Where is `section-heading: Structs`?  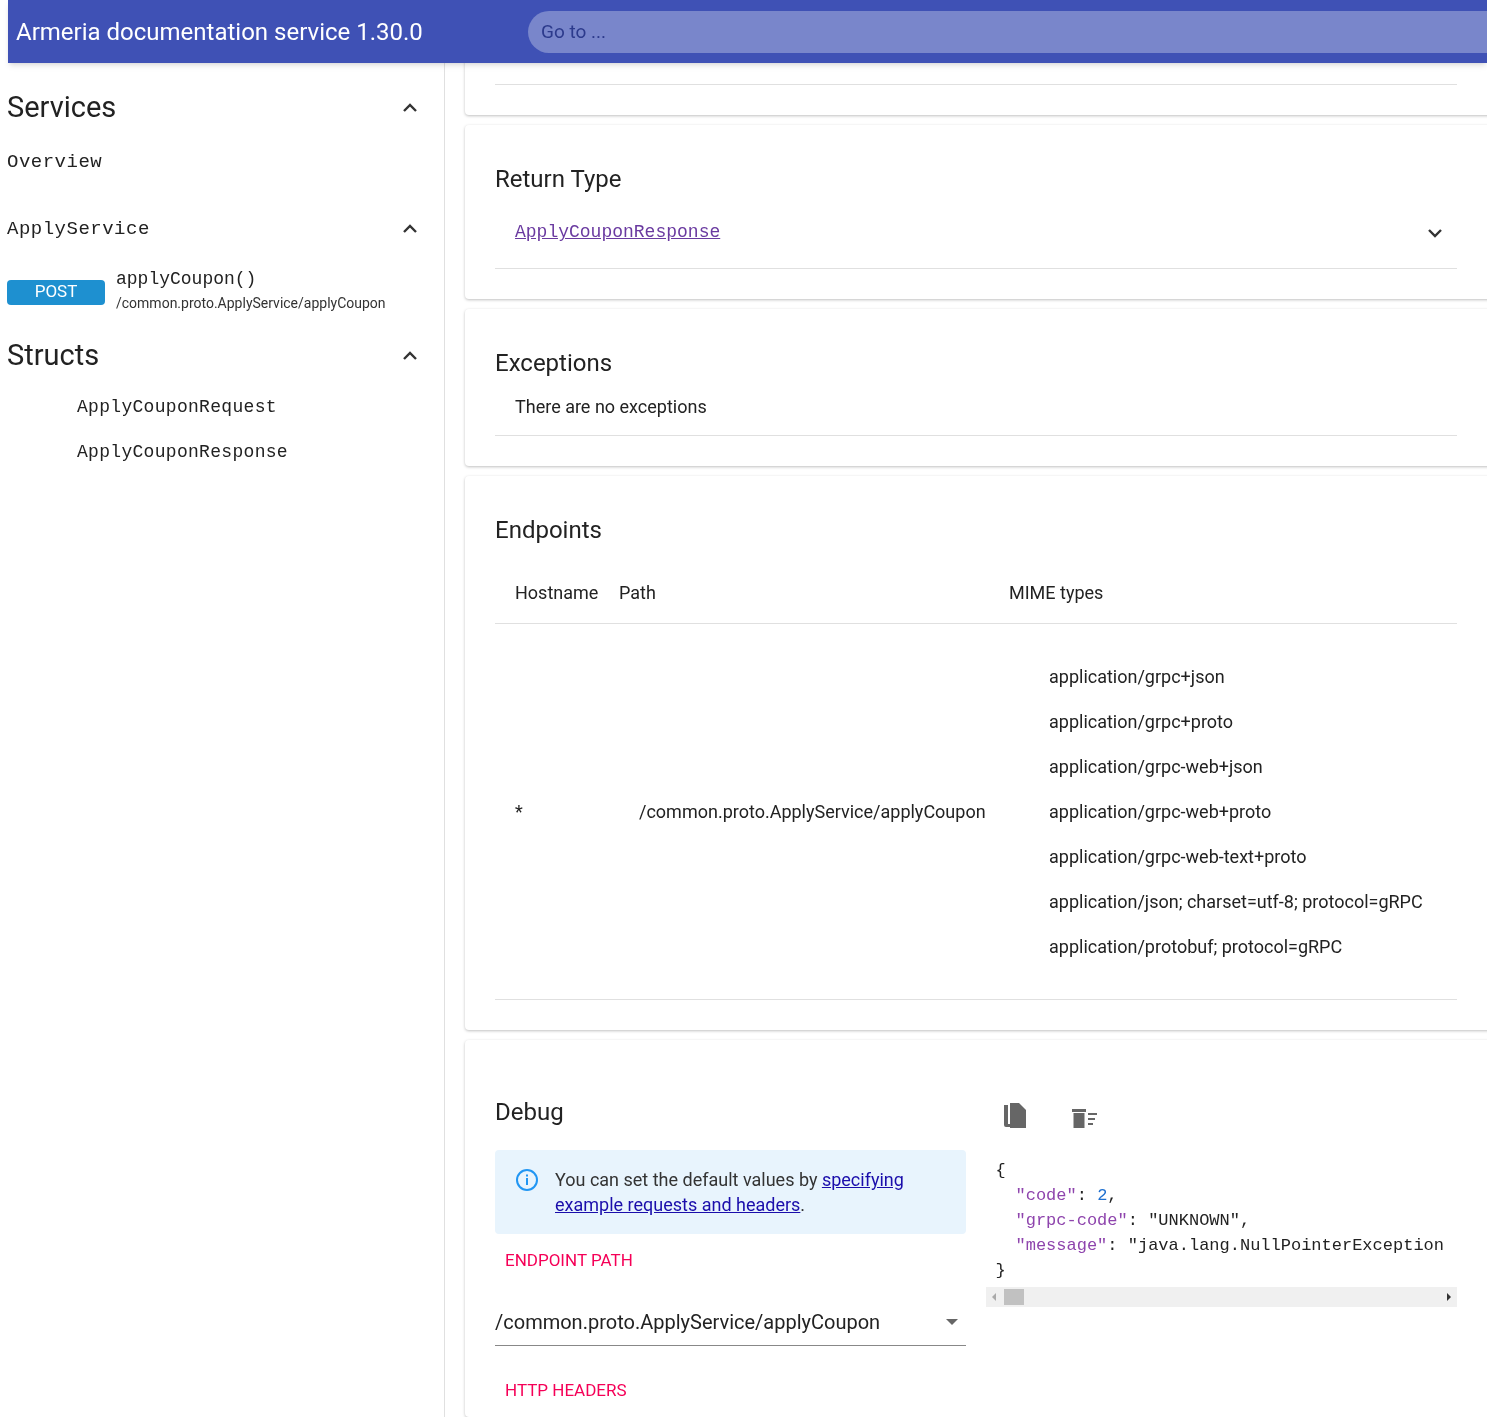 section-heading: Structs is located at coordinates (53, 356).